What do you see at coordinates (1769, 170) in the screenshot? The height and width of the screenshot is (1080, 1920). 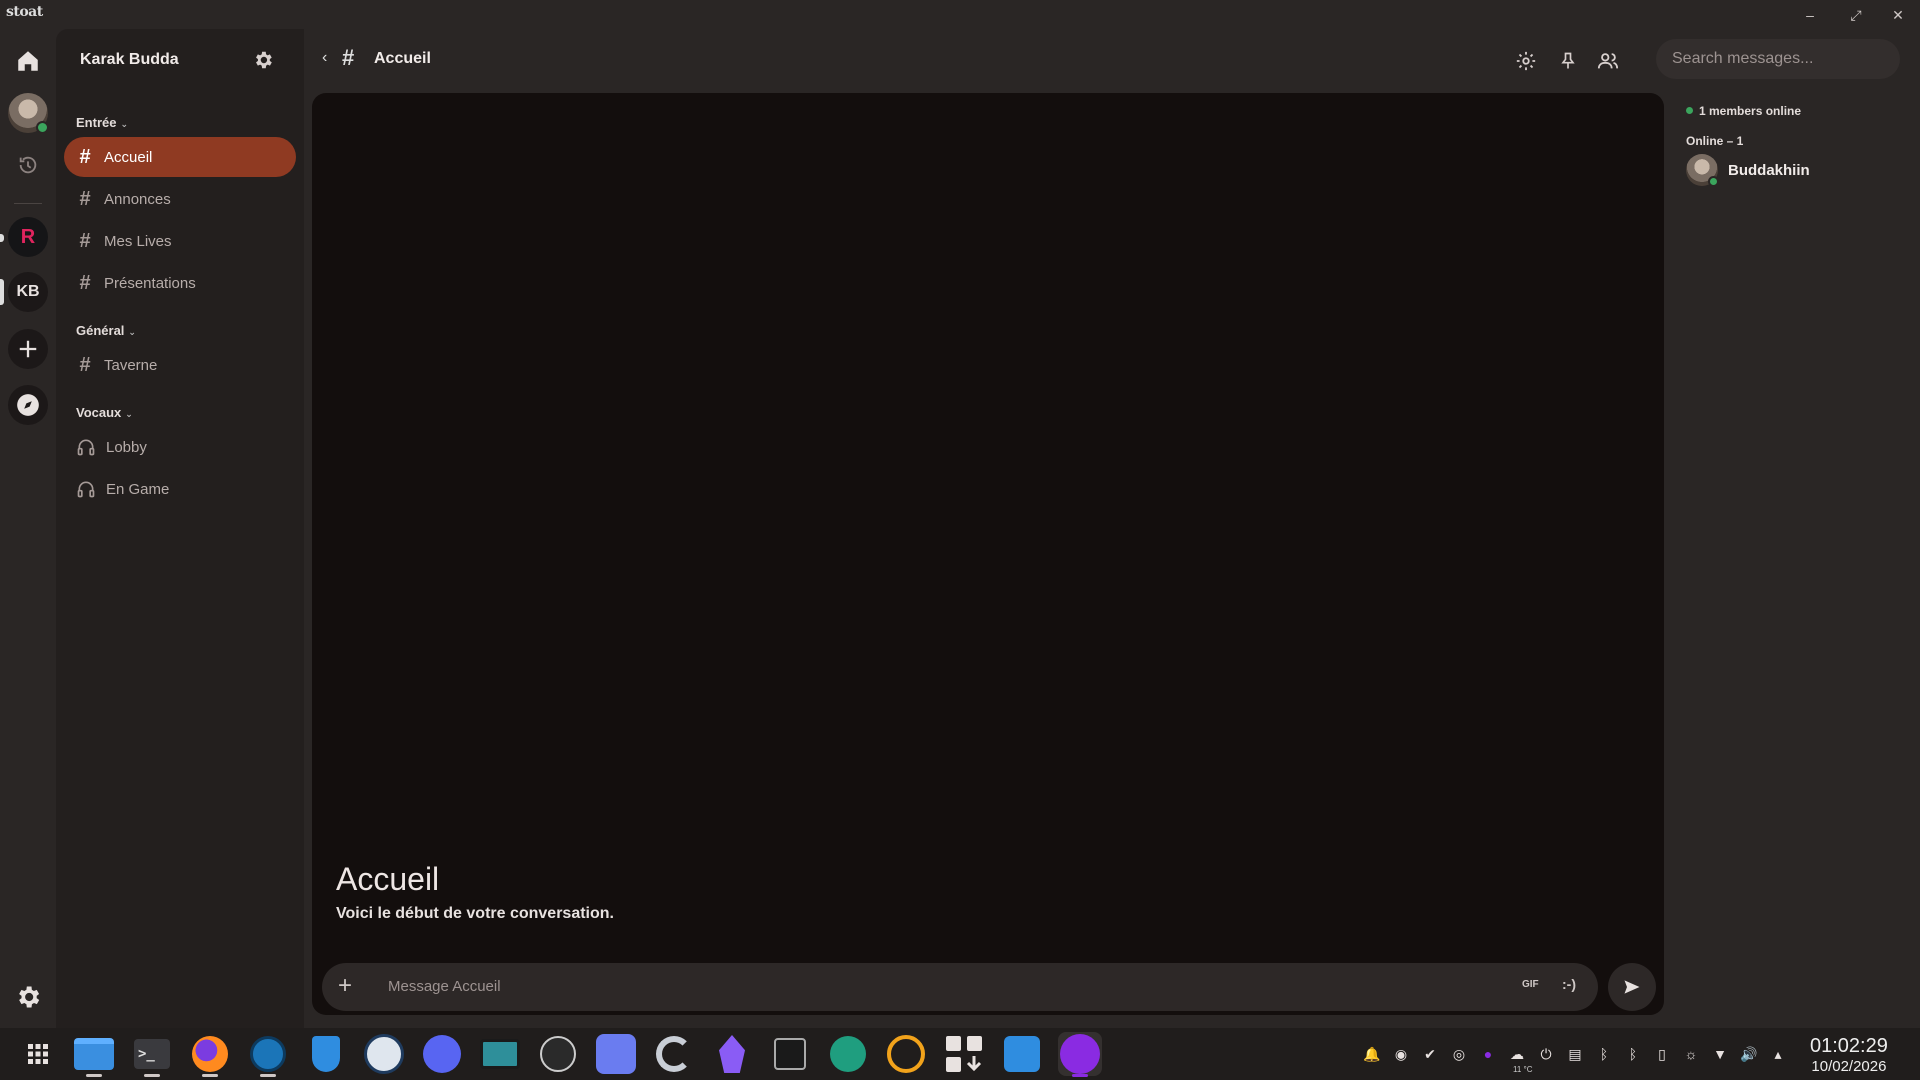 I see `member-name: Buddakhiin` at bounding box center [1769, 170].